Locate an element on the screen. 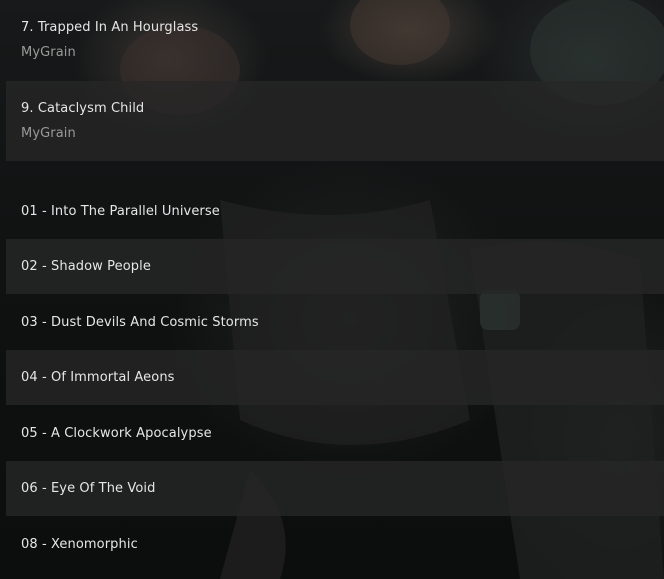 Image resolution: width=664 pixels, height=579 pixels. track-title: 04 - Of Immortal Aeons is located at coordinates (98, 377).